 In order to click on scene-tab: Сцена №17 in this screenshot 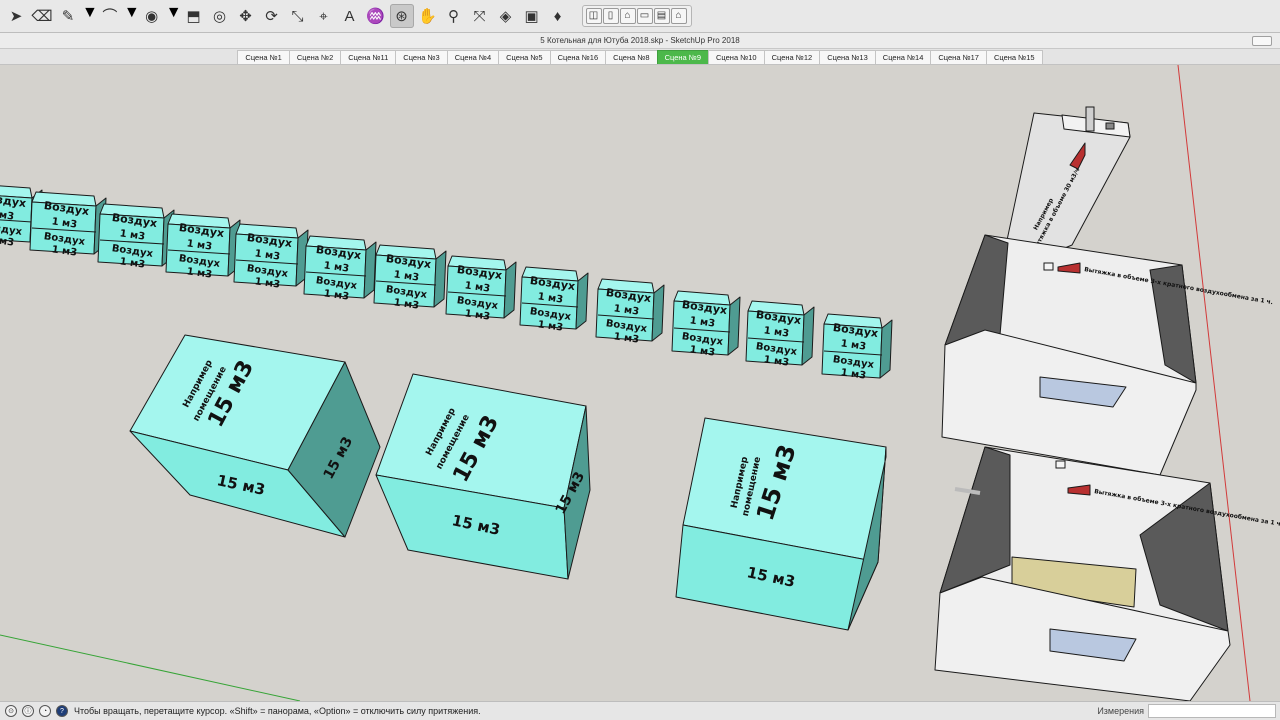, I will do `click(958, 57)`.